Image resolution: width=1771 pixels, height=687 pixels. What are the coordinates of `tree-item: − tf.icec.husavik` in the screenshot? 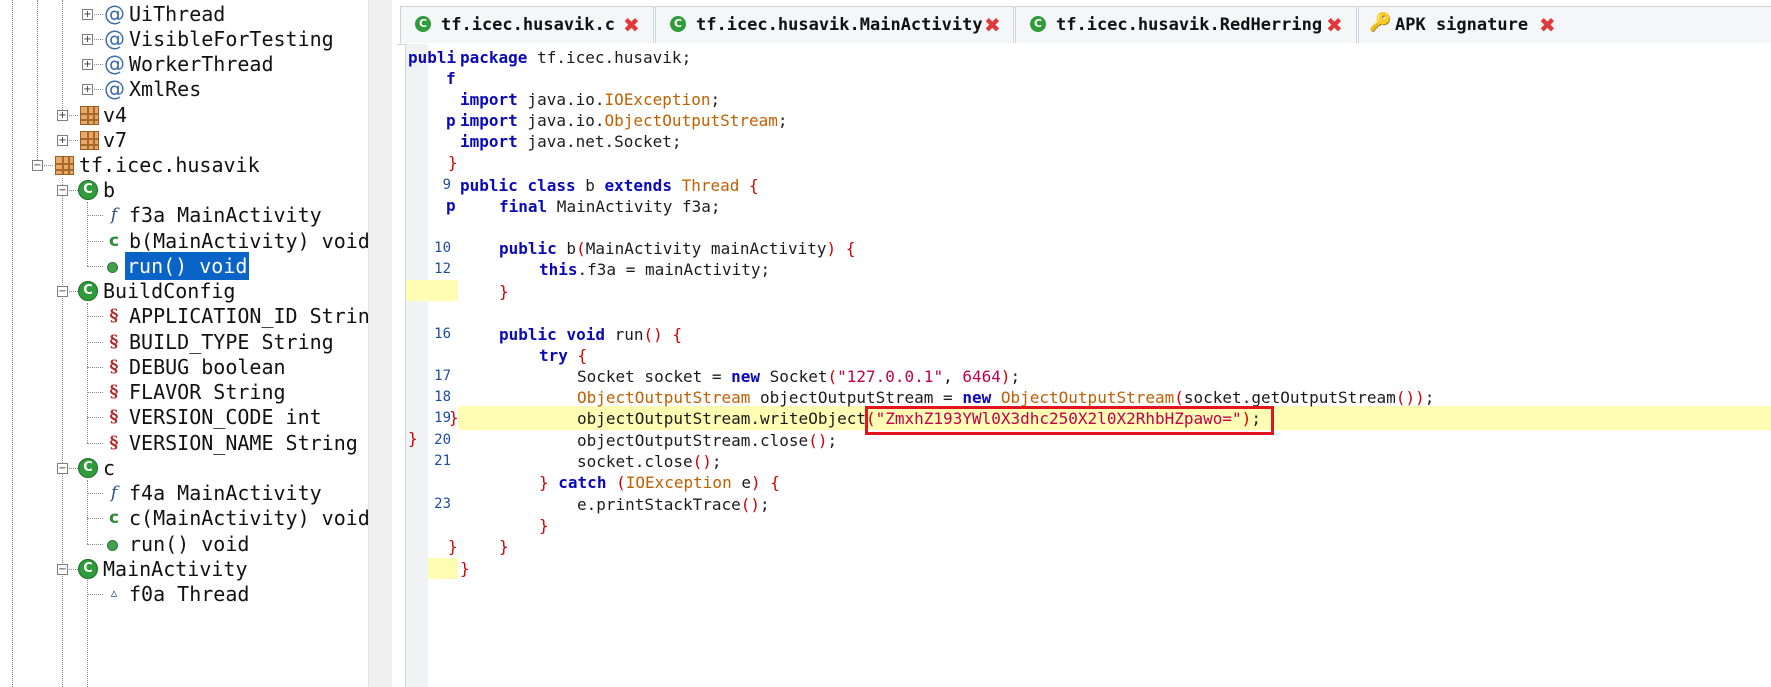 It's located at (184, 165).